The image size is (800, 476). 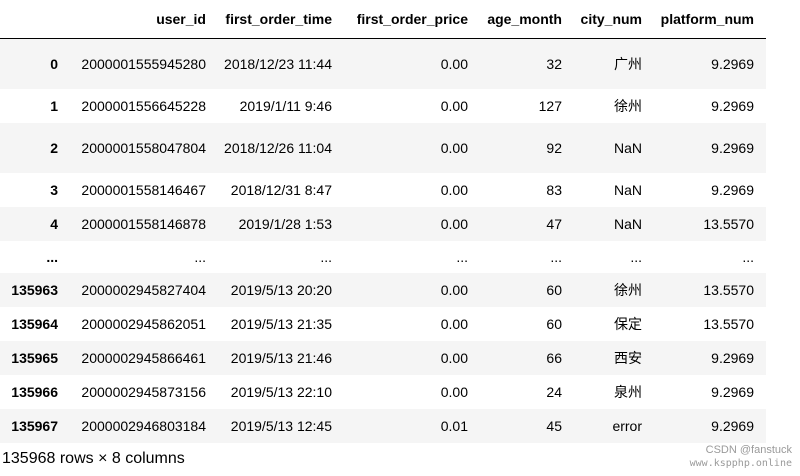 I want to click on dataframe-shape-summary: 135968 rows × 8 columns, so click(x=93, y=458).